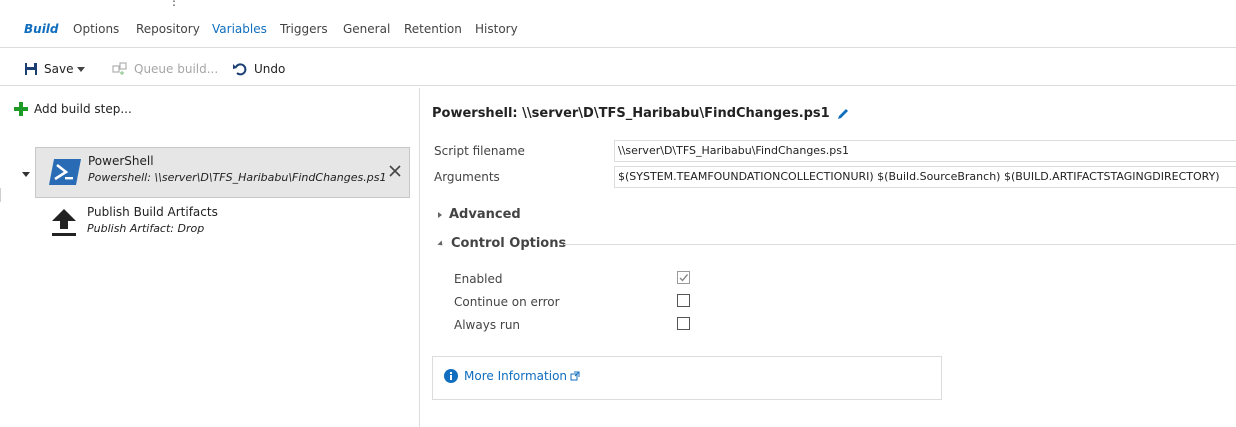 This screenshot has width=1236, height=427. Describe the element at coordinates (240, 69) in the screenshot. I see `undo-icon` at that location.